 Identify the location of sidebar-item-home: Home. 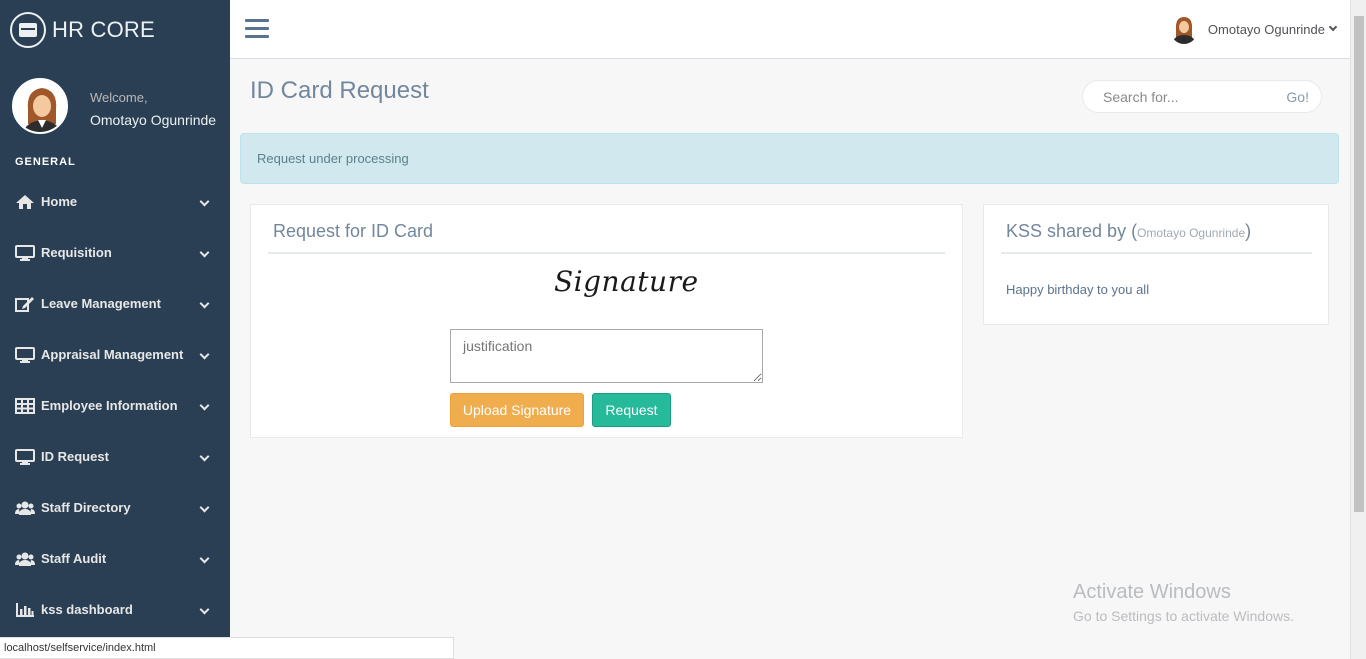
(115, 201).